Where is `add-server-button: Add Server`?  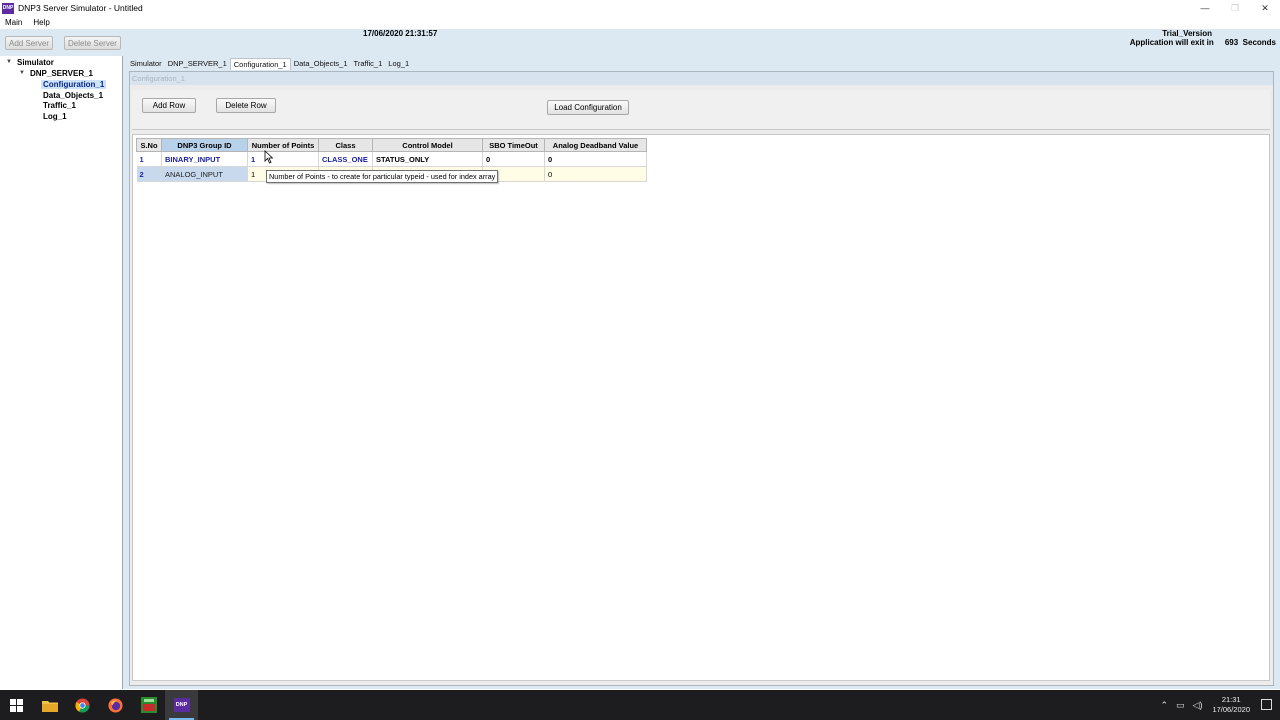
add-server-button: Add Server is located at coordinates (29, 43).